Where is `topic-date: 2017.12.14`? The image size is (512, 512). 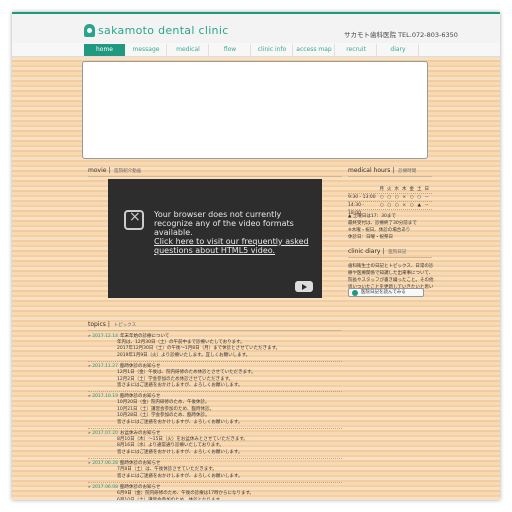 topic-date: 2017.12.14 is located at coordinates (105, 336).